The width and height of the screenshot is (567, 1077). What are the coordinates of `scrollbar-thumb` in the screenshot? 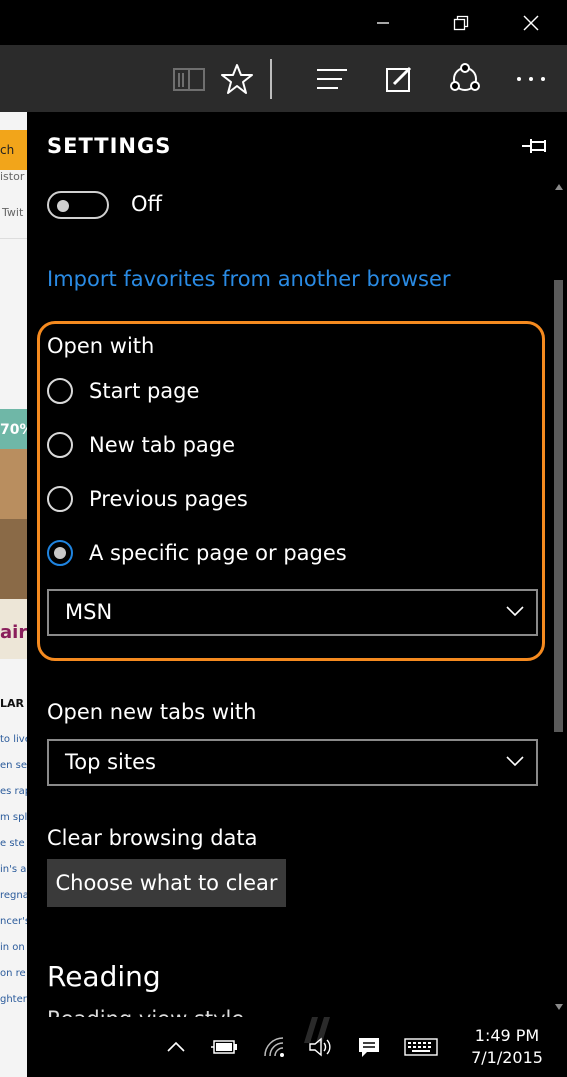 It's located at (558, 506).